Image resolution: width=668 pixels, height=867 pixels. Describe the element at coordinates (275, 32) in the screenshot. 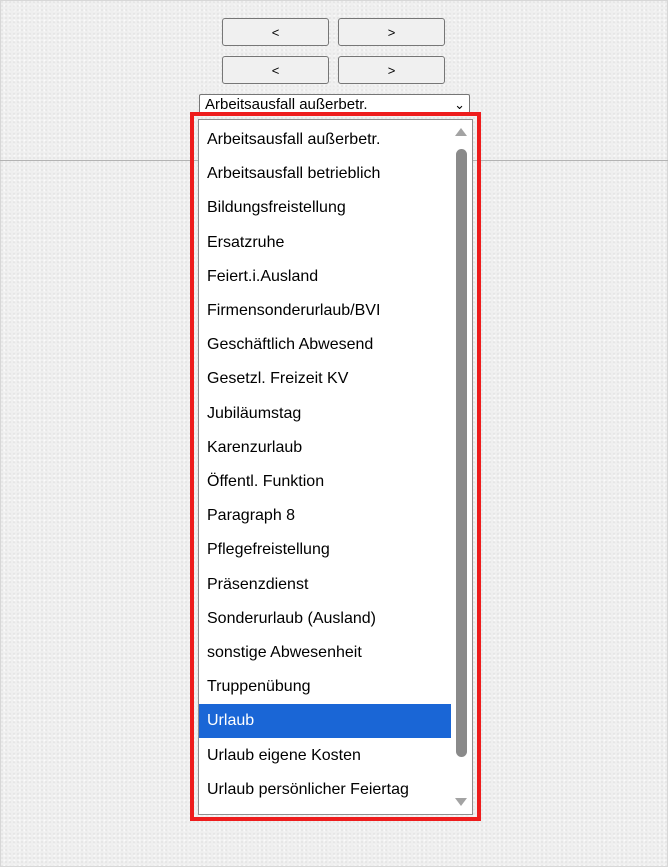

I see `prev-button-1: <` at that location.